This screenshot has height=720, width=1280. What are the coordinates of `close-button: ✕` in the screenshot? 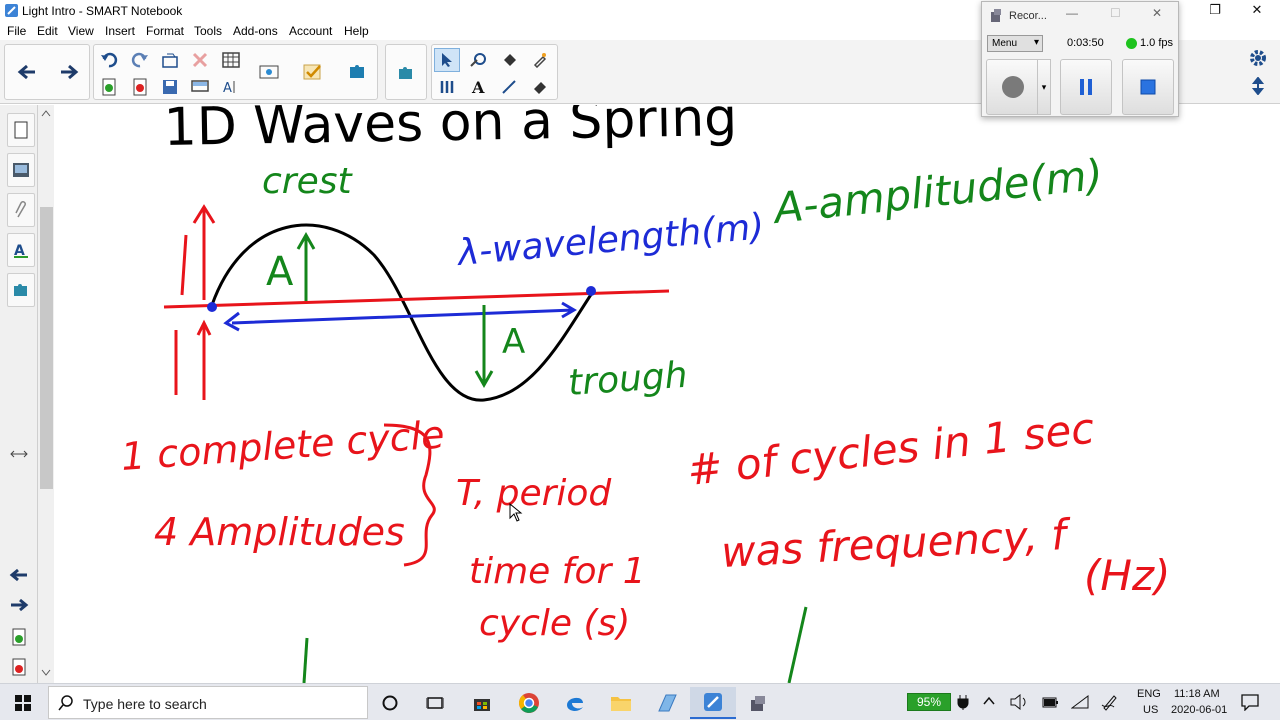 It's located at (1257, 11).